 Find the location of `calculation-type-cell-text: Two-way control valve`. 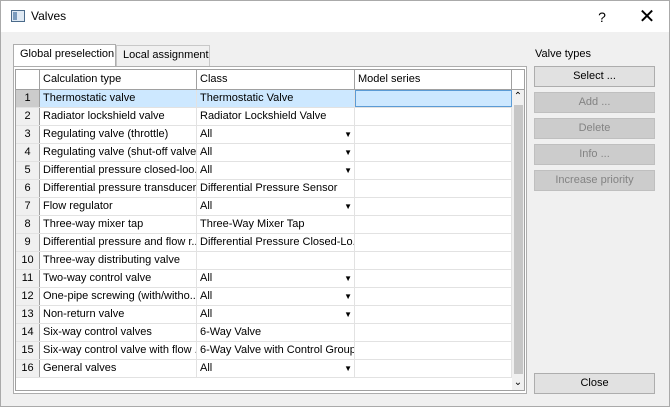

calculation-type-cell-text: Two-way control valve is located at coordinates (97, 278).